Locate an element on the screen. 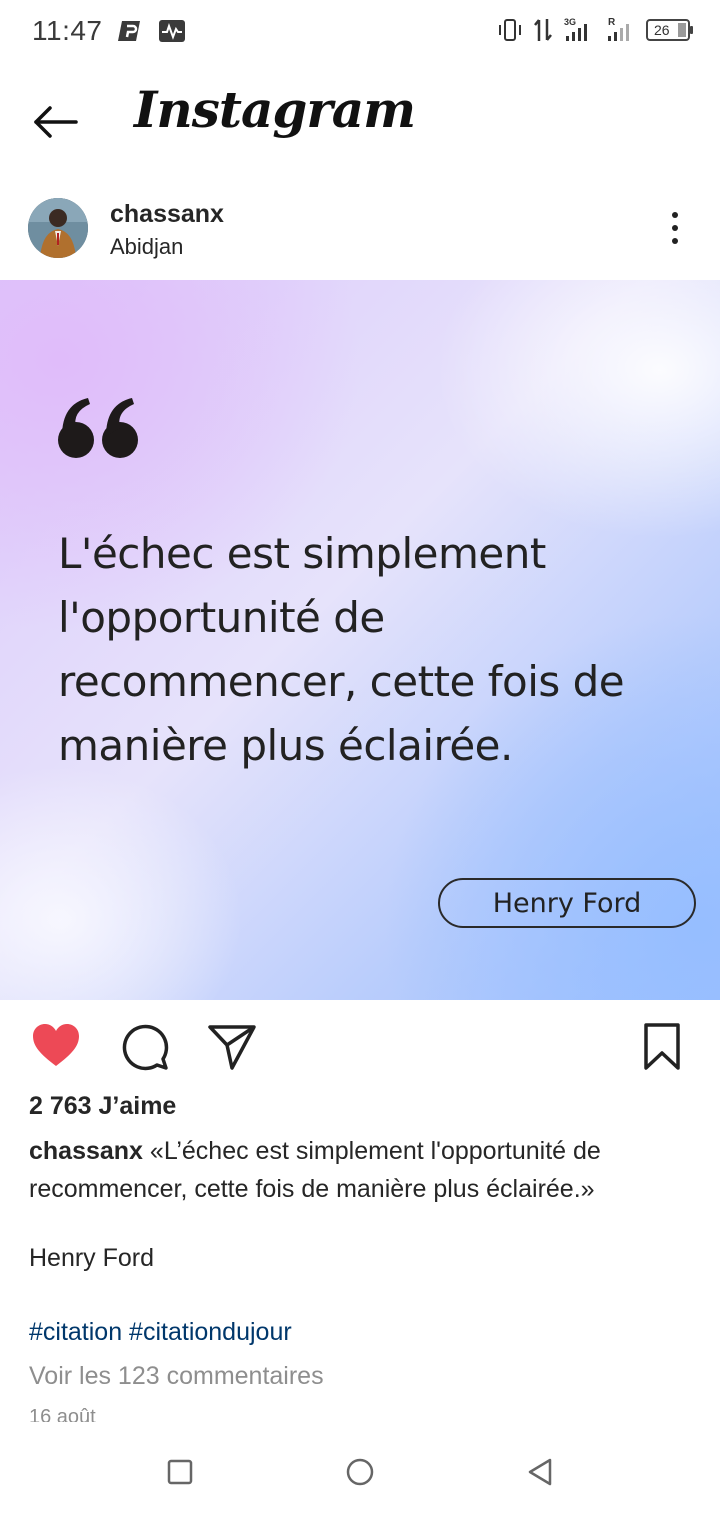 This screenshot has height=1520, width=720. caption-author-name: chassanx is located at coordinates (86, 1151).